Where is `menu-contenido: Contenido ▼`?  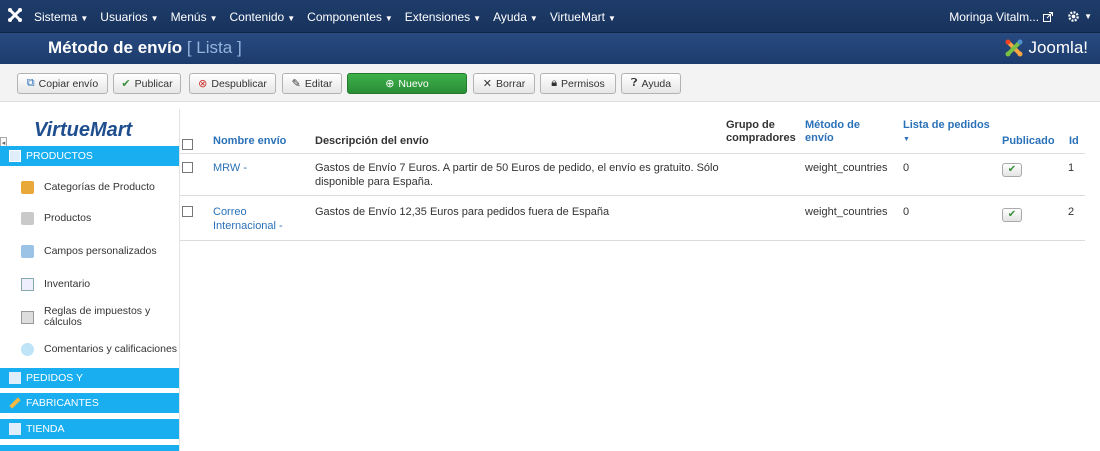 menu-contenido: Contenido ▼ is located at coordinates (263, 17).